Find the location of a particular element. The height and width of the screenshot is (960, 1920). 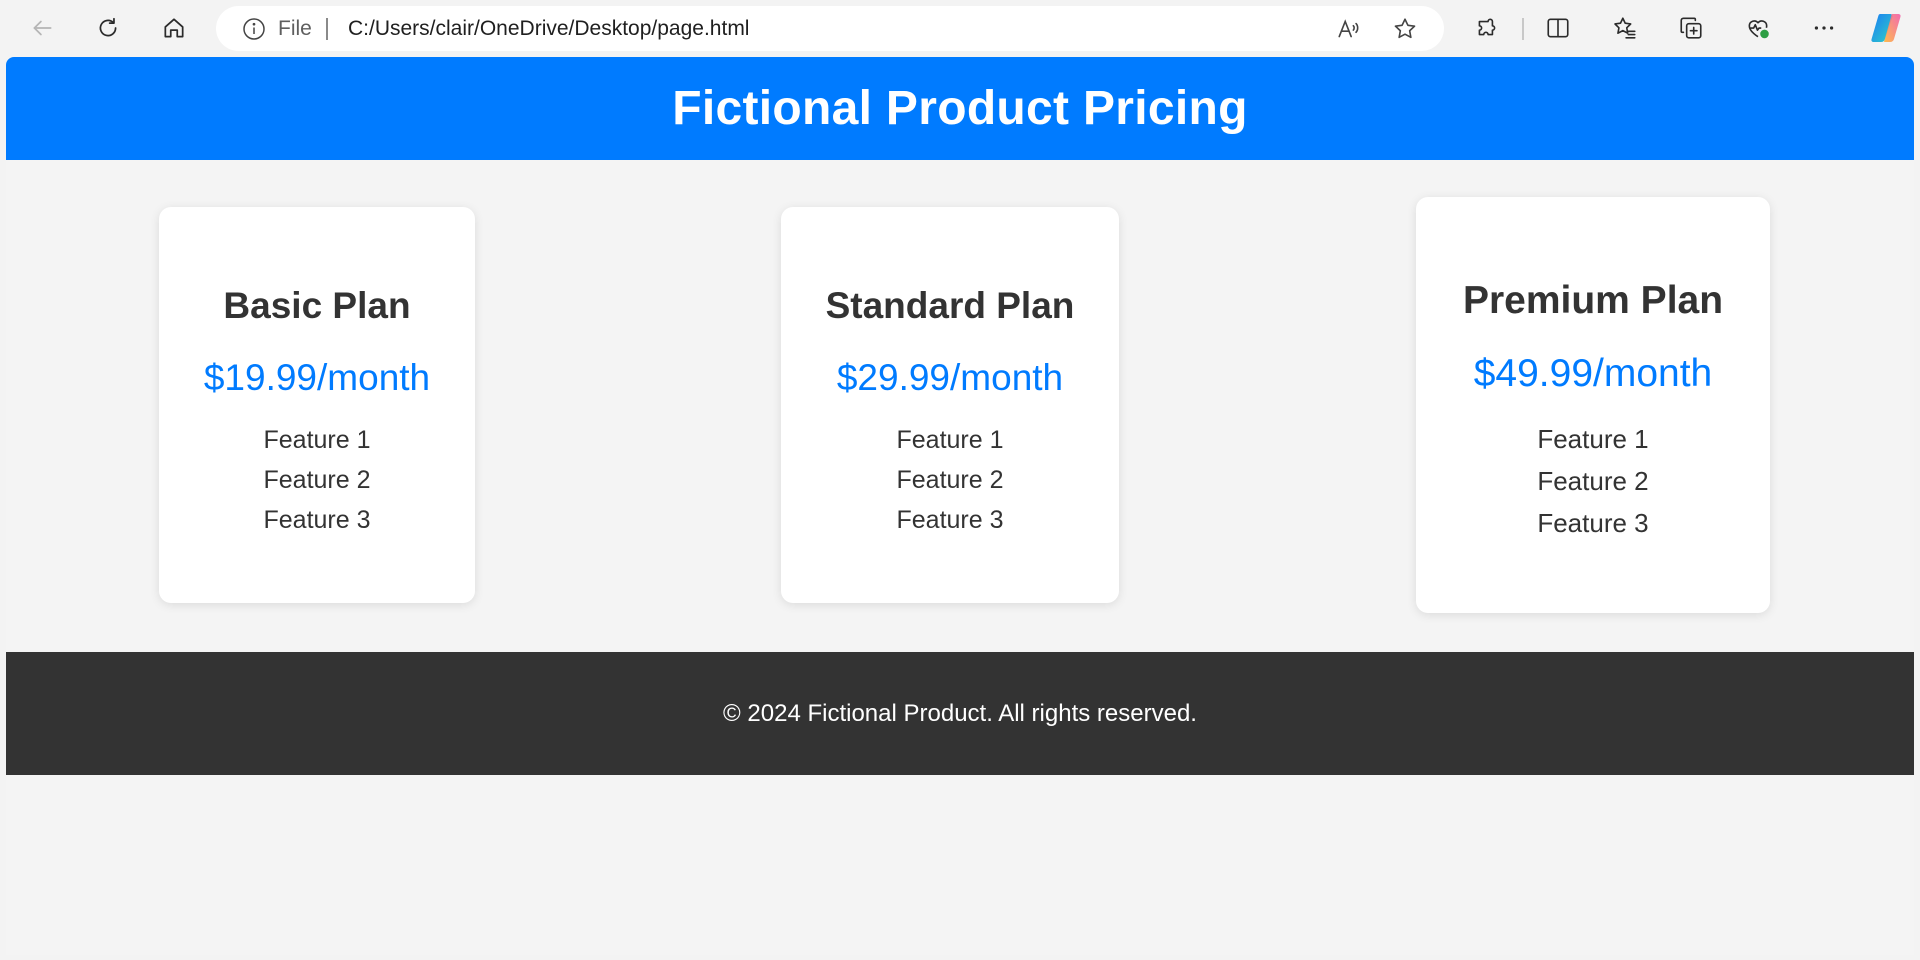

plan-name: Basic Plan is located at coordinates (317, 305).